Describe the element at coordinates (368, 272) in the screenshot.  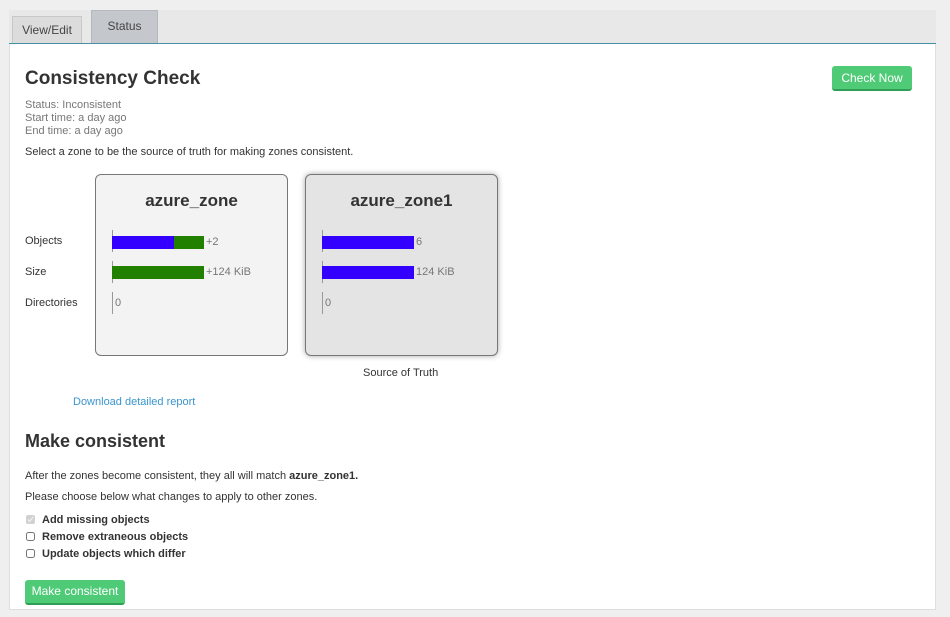
I see `size-common-bar` at that location.